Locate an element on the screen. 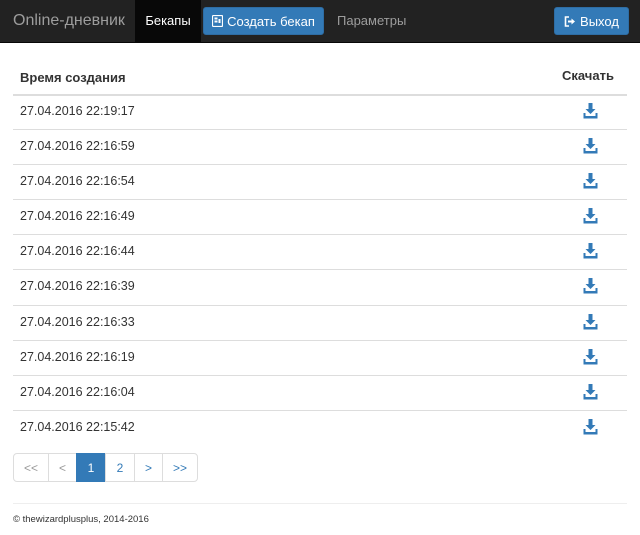  table-row: 27.04.2016 22:16:44 is located at coordinates (320, 253).